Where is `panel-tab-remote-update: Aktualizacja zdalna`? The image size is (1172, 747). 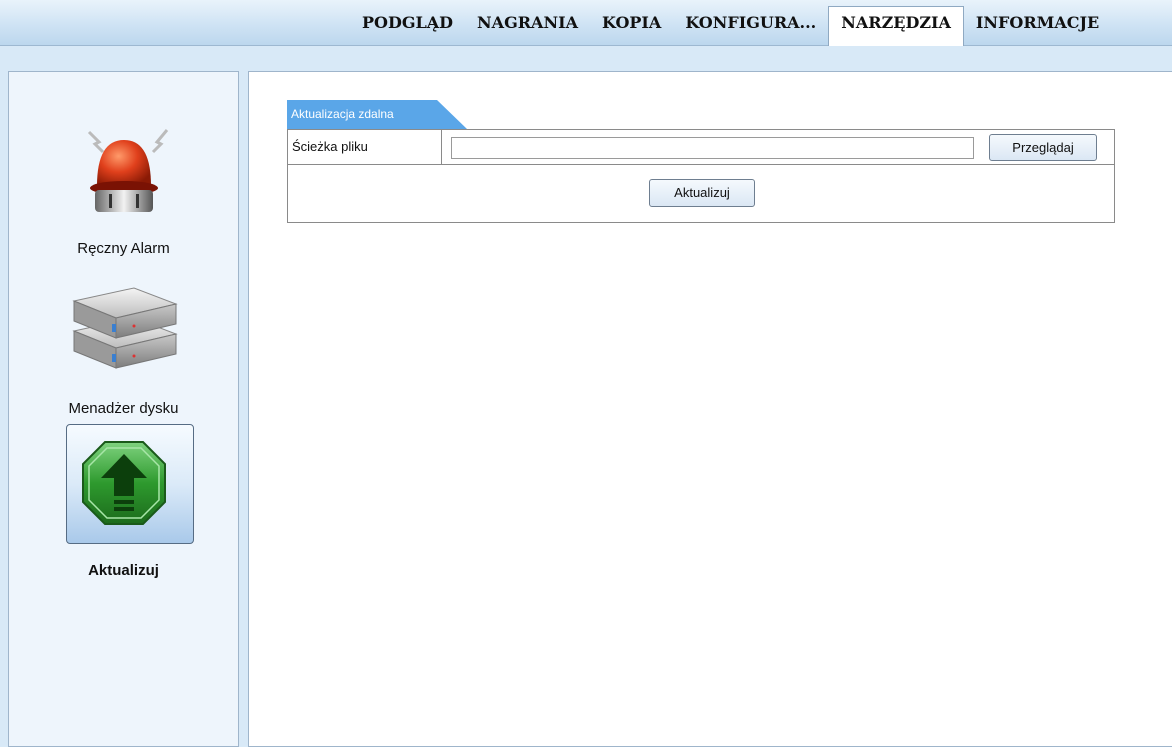
panel-tab-remote-update: Aktualizacja zdalna is located at coordinates (377, 114).